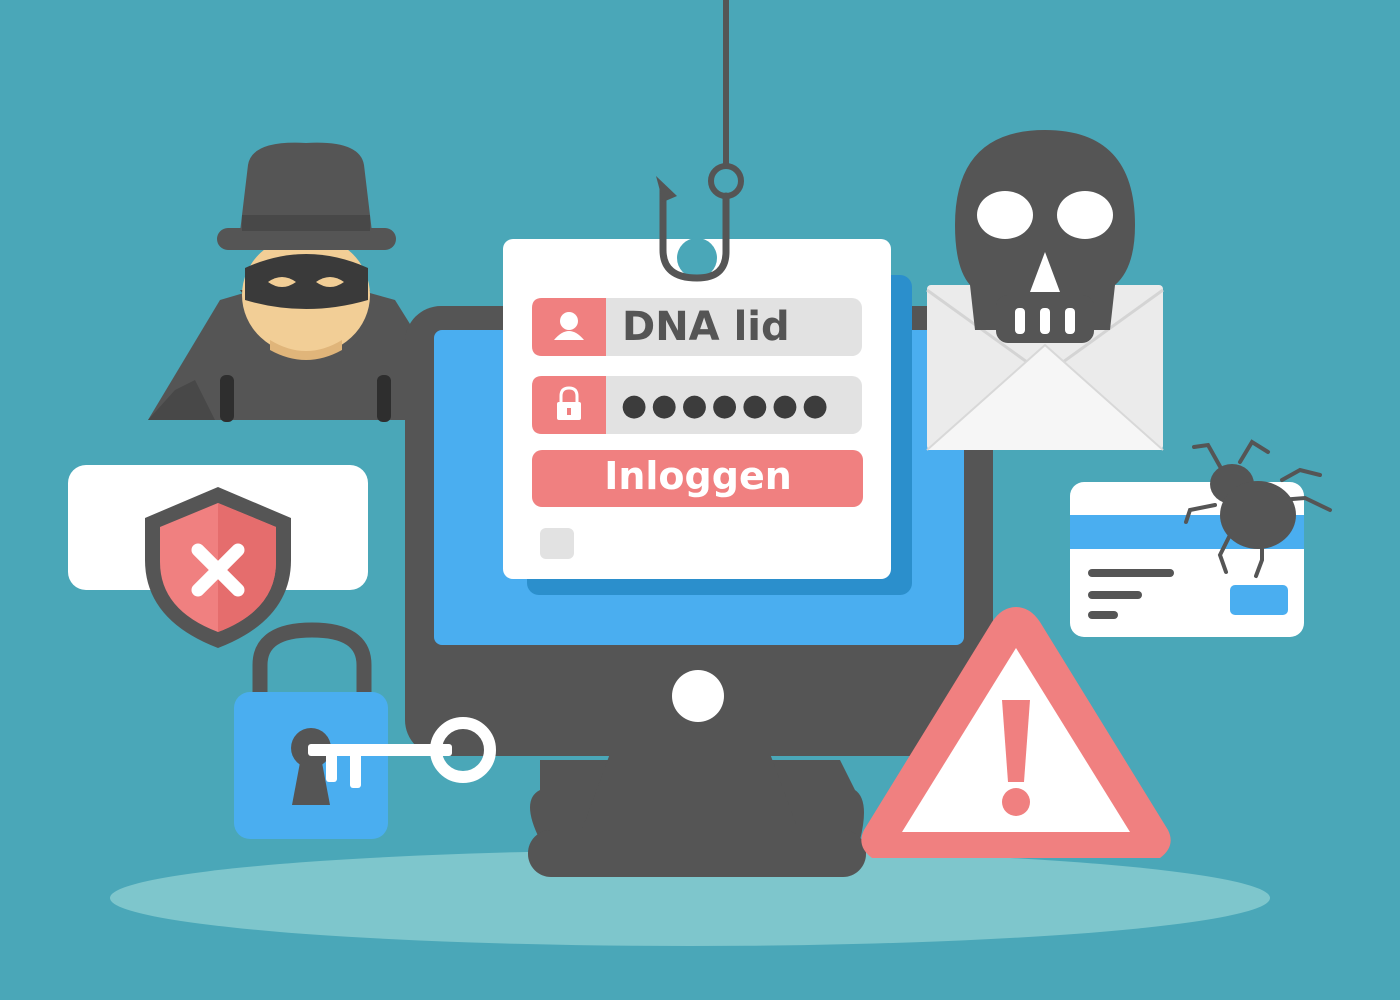 The width and height of the screenshot is (1400, 1000). What do you see at coordinates (698, 696) in the screenshot?
I see `power-button-icon` at bounding box center [698, 696].